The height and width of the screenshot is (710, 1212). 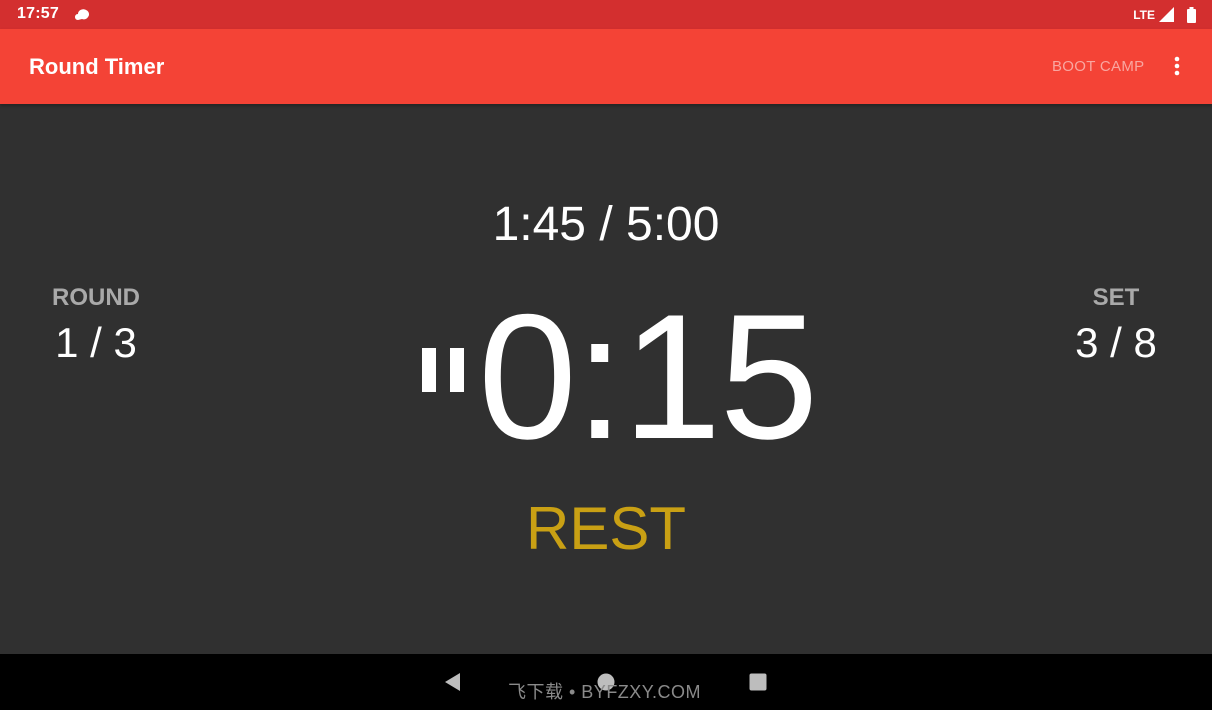 What do you see at coordinates (453, 682) in the screenshot?
I see `back-icon` at bounding box center [453, 682].